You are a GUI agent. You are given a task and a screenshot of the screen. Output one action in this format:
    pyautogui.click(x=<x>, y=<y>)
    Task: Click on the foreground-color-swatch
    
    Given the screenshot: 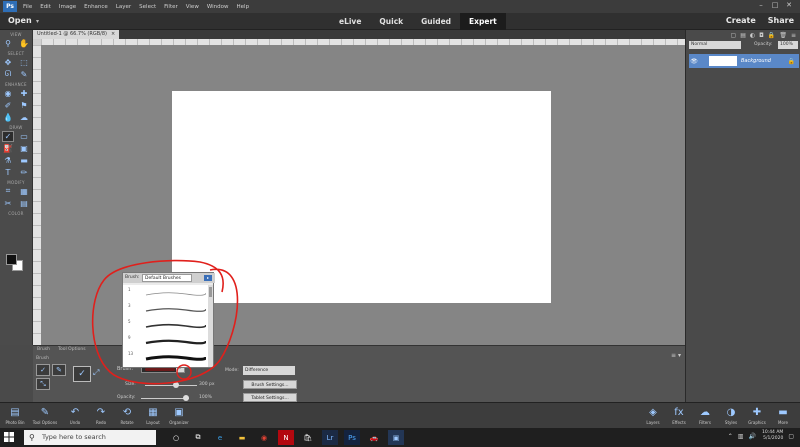 What is the action you would take?
    pyautogui.click(x=11, y=259)
    